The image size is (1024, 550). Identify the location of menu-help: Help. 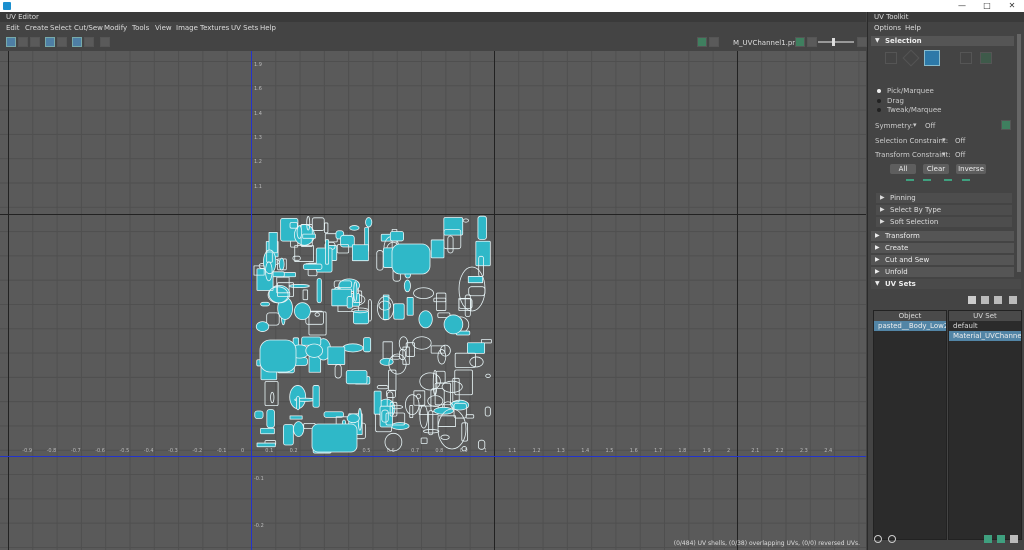
(268, 28).